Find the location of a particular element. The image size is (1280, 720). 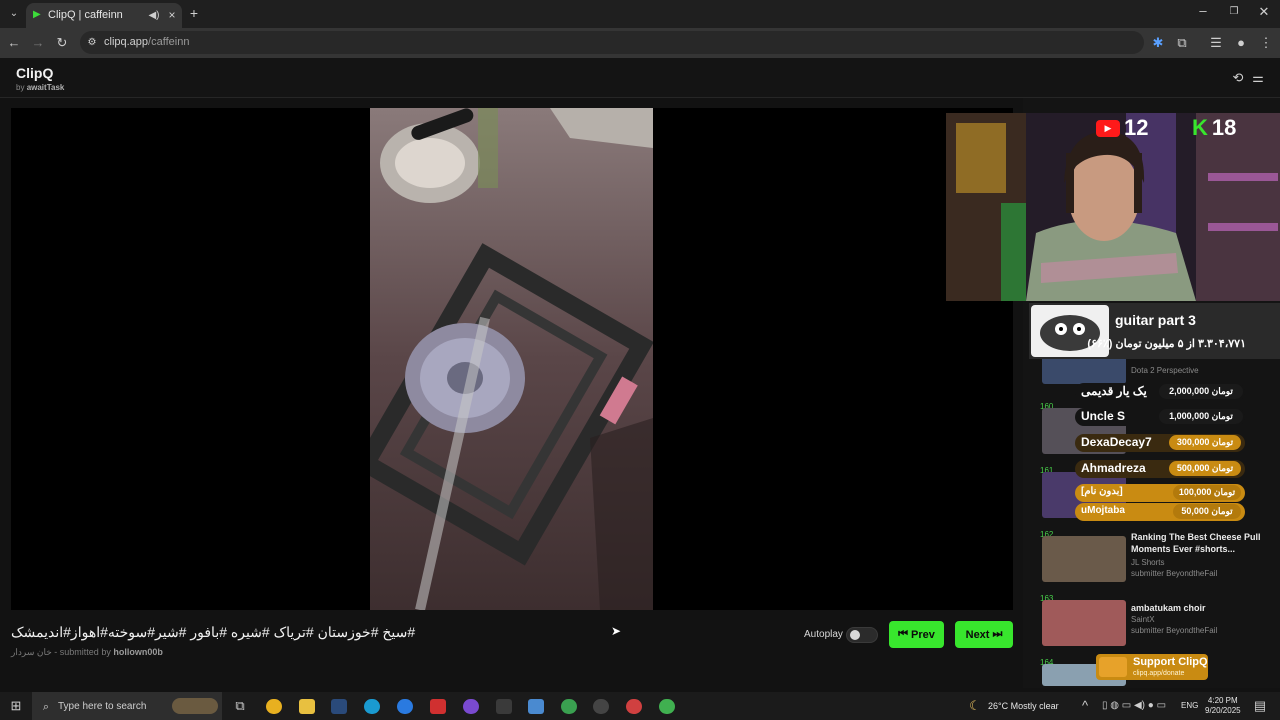

streamer-webcam: ▶ 12 K 18 is located at coordinates (1113, 207).